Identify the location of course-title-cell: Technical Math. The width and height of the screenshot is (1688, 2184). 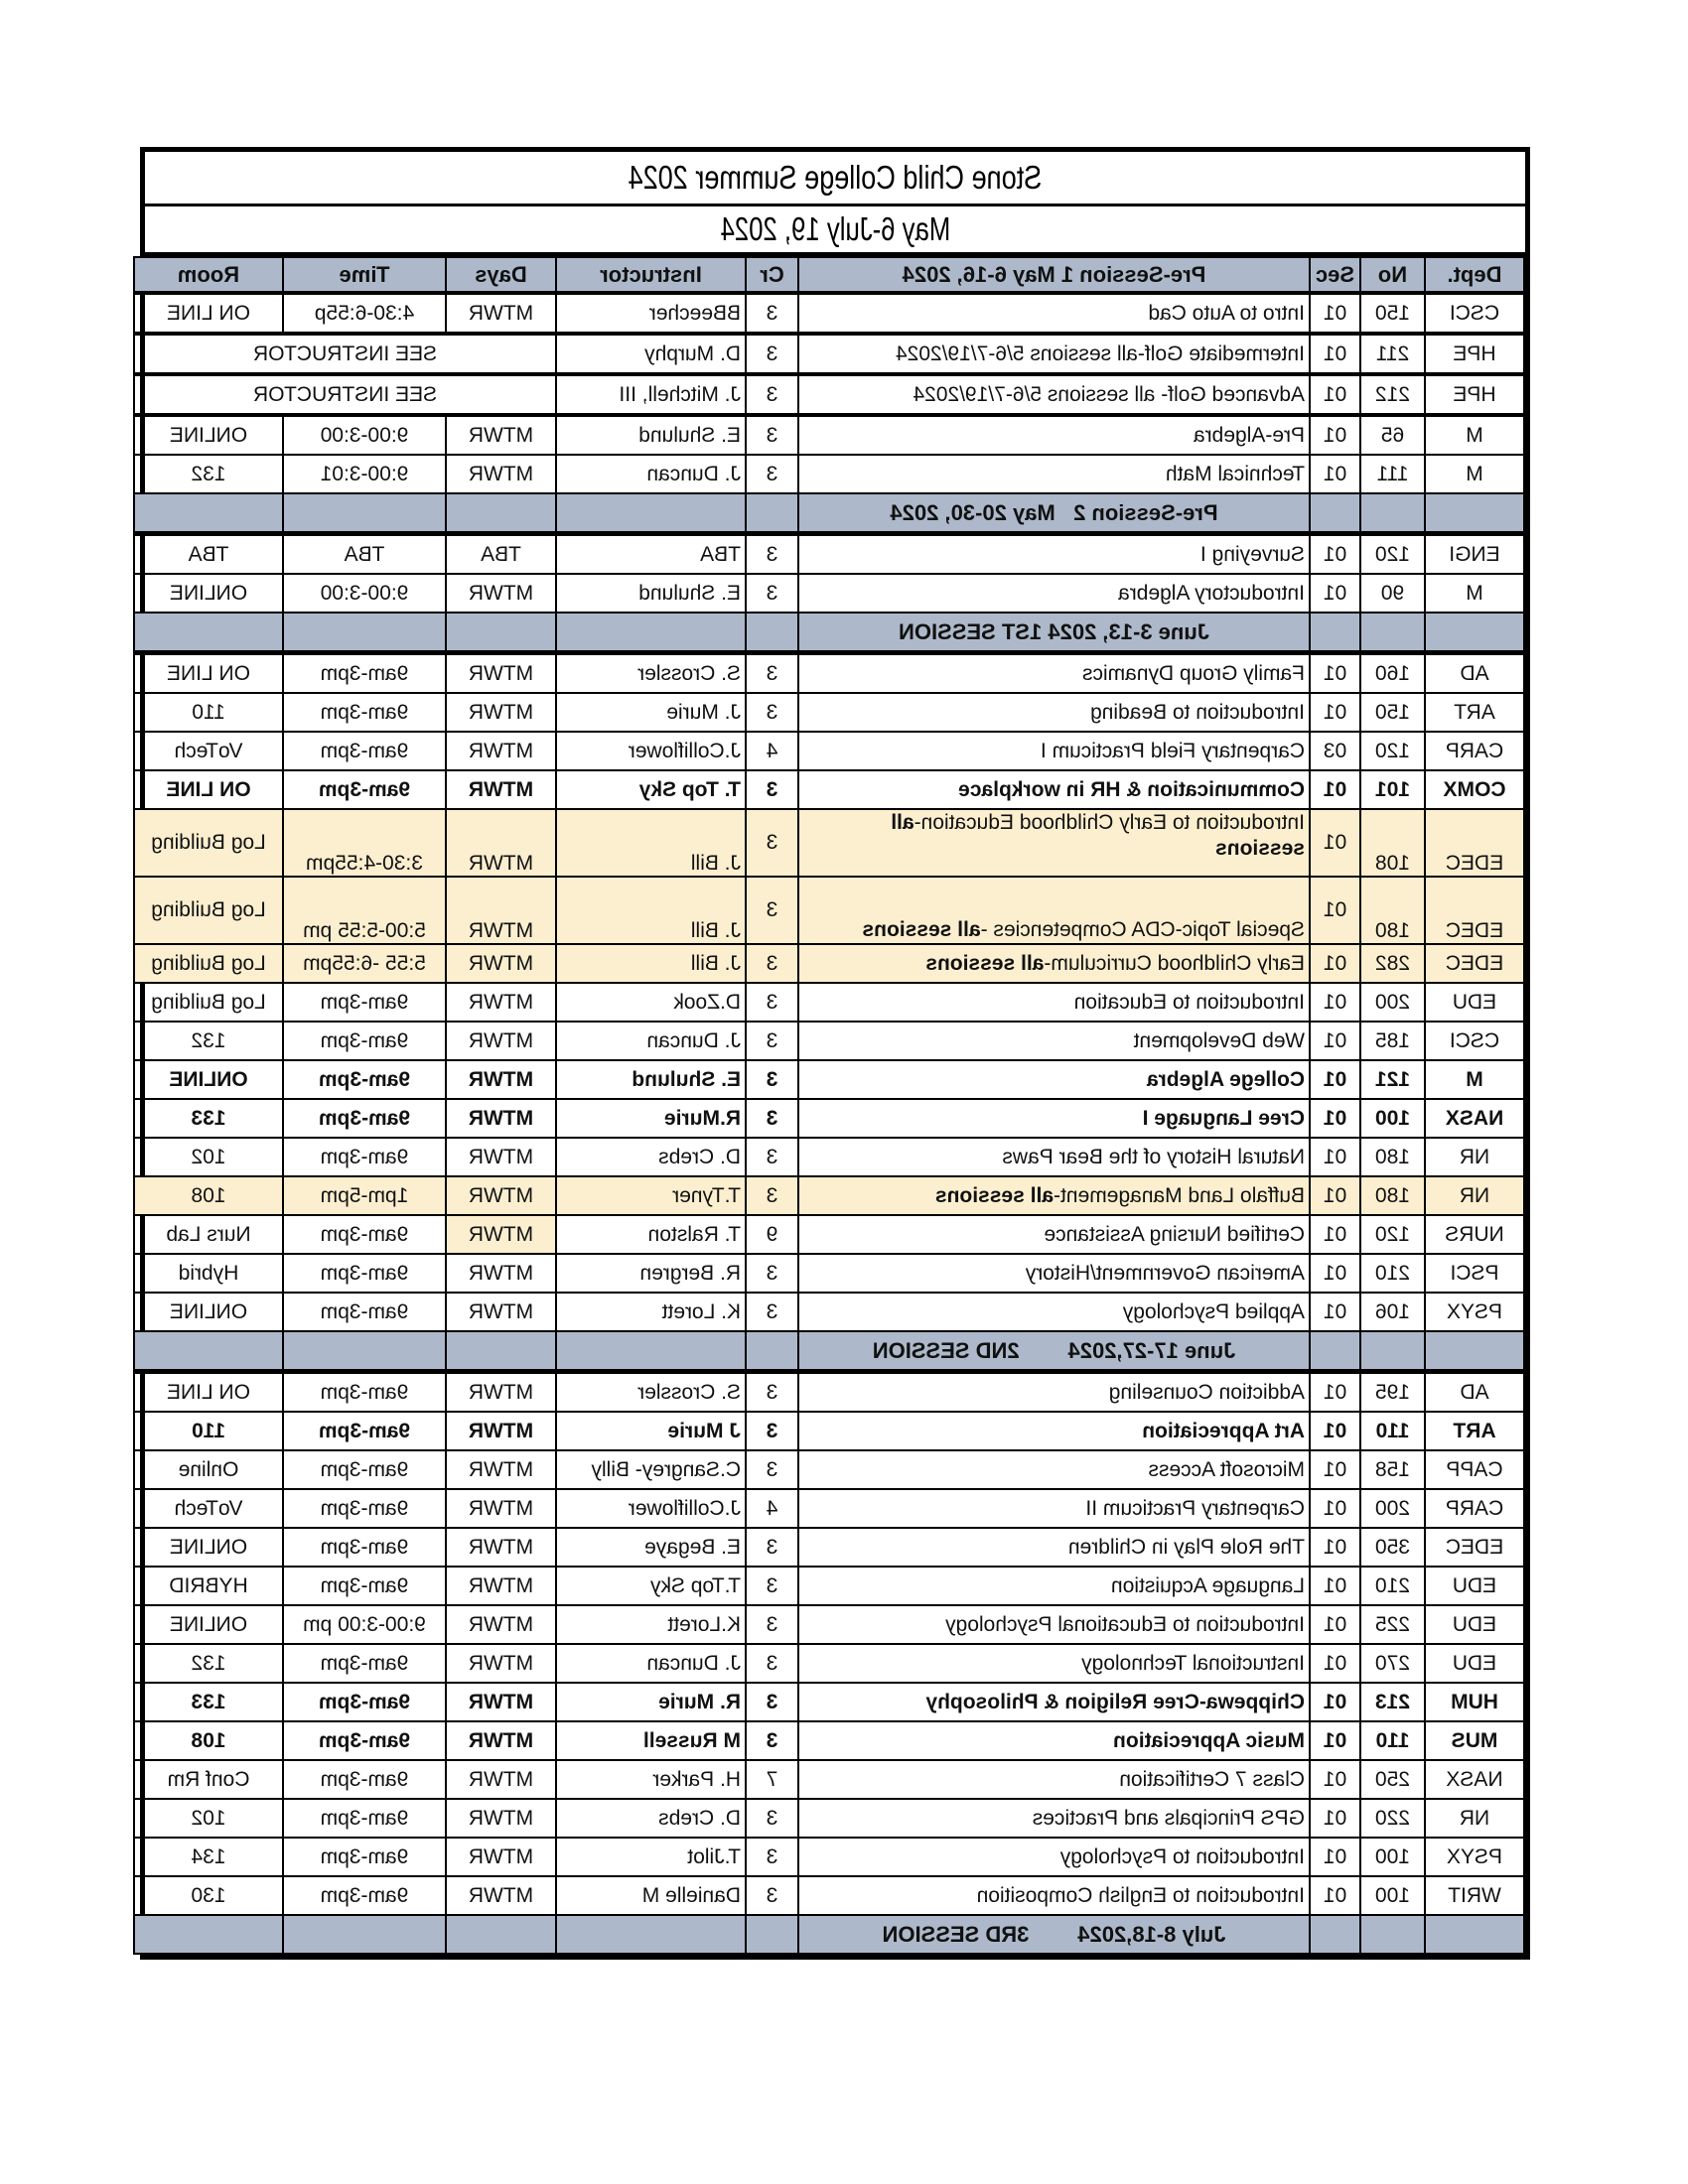
(1054, 474).